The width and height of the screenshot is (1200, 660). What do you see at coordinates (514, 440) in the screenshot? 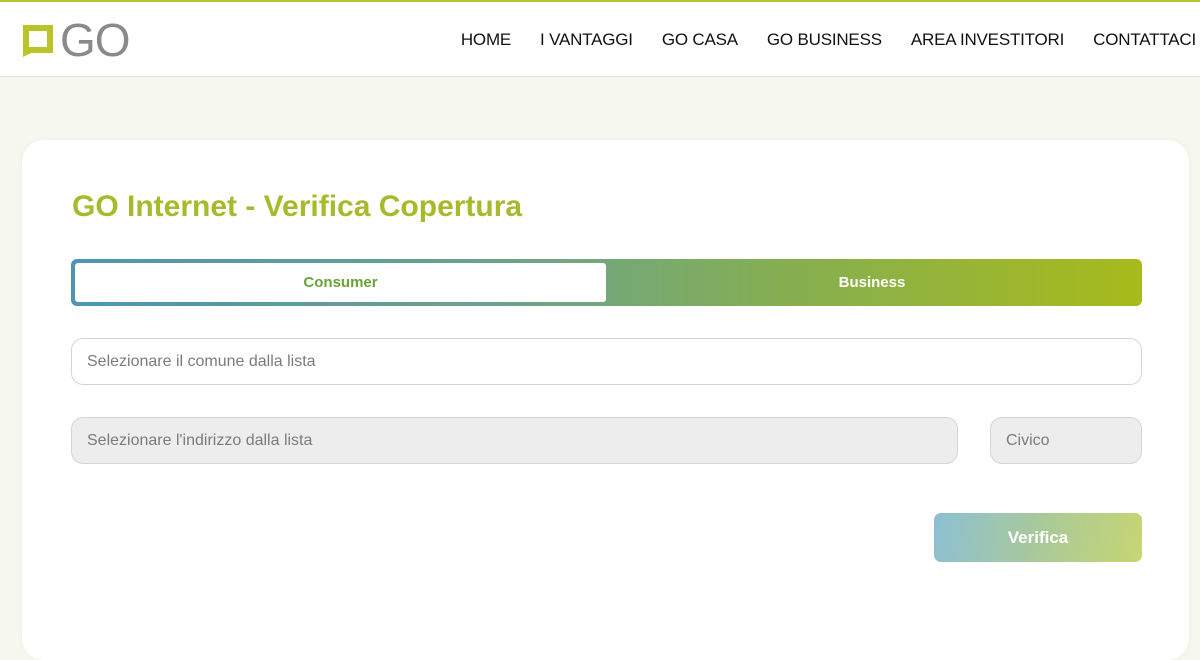
I see `indirizzo-input` at bounding box center [514, 440].